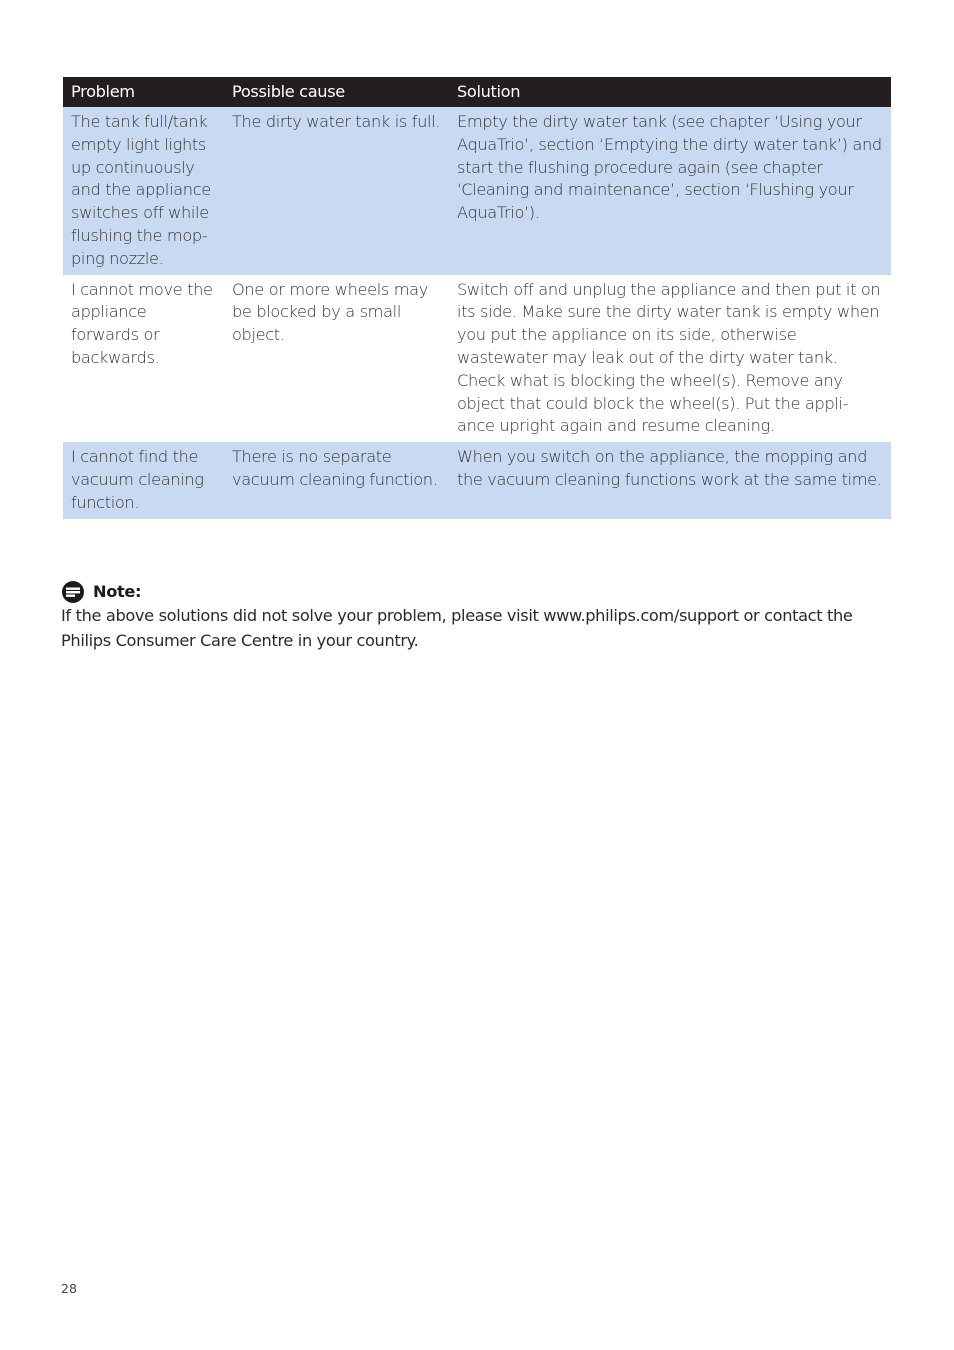 Image resolution: width=954 pixels, height=1350 pixels. Describe the element at coordinates (481, 592) in the screenshot. I see `note-heading: Note:` at that location.